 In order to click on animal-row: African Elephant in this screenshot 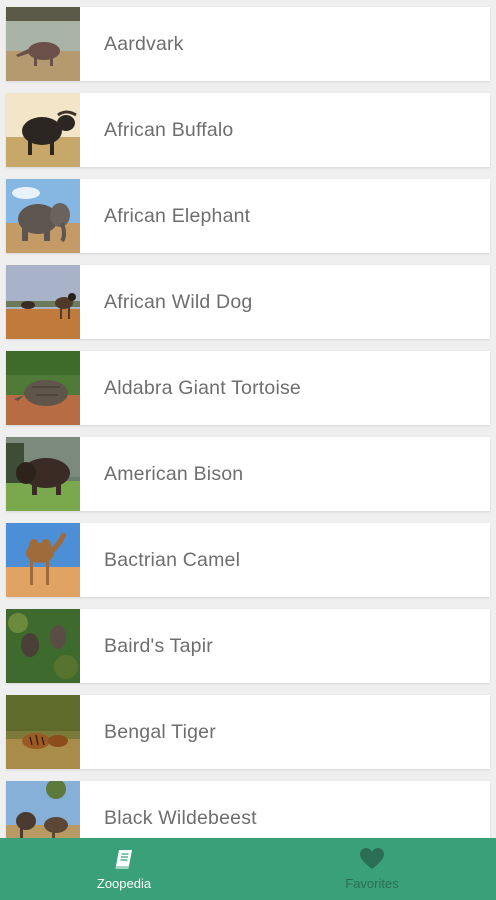, I will do `click(248, 216)`.